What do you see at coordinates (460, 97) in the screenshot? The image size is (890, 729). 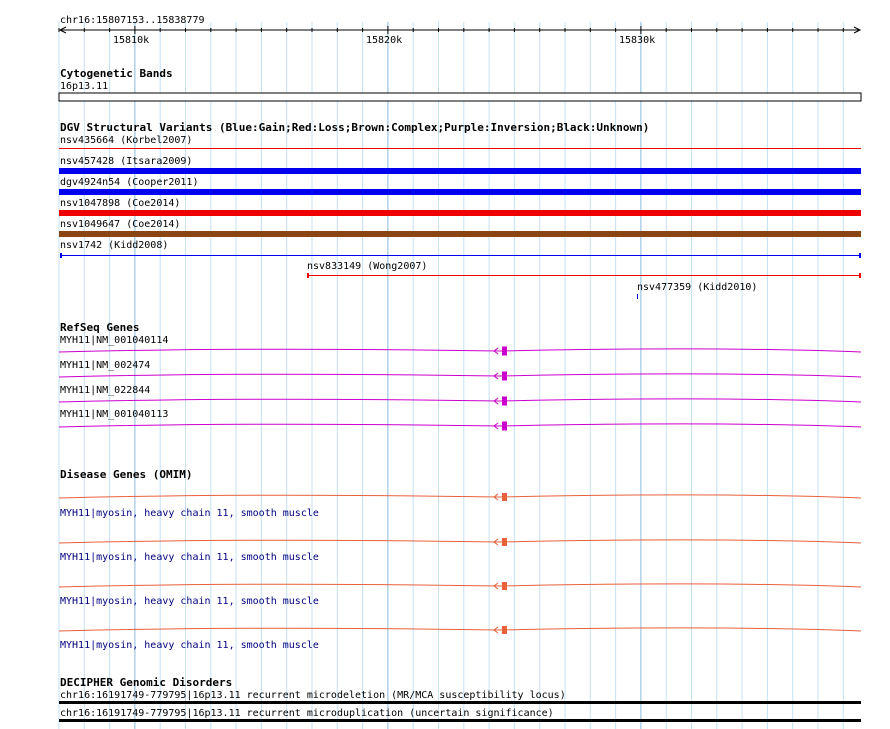 I see `cytoband-bar` at bounding box center [460, 97].